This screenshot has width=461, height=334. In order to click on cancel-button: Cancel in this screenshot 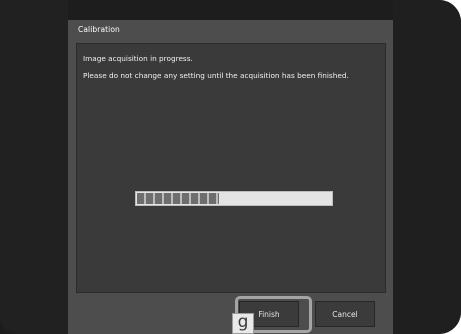, I will do `click(345, 314)`.